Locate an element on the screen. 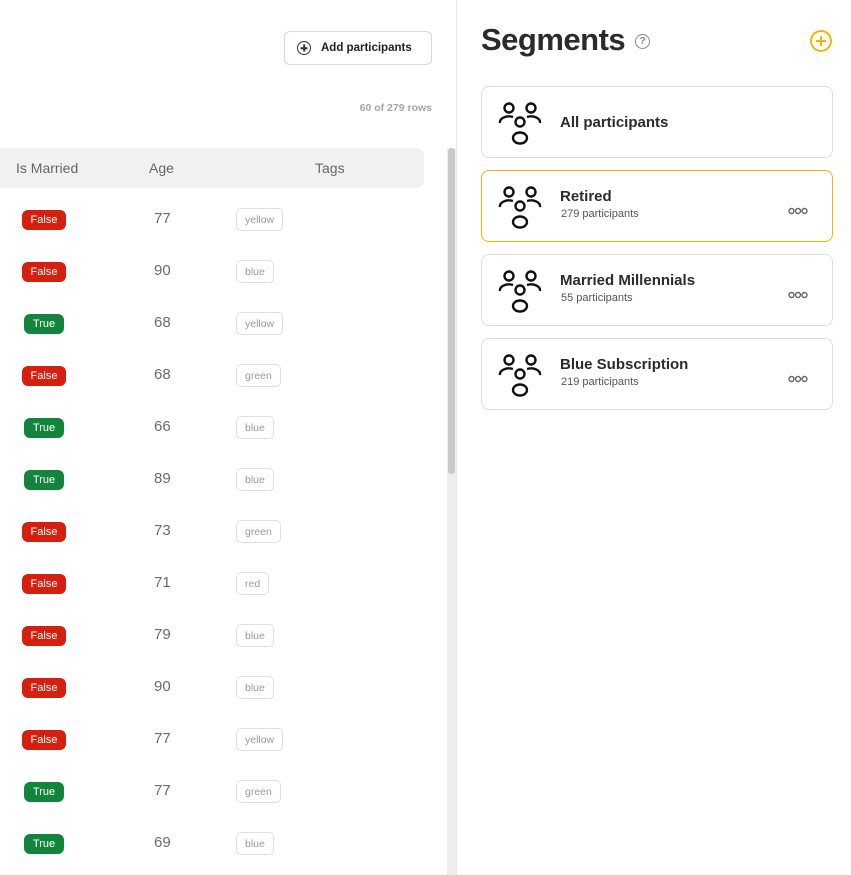 This screenshot has width=851, height=875. table-row: False 71 red is located at coordinates (212, 584).